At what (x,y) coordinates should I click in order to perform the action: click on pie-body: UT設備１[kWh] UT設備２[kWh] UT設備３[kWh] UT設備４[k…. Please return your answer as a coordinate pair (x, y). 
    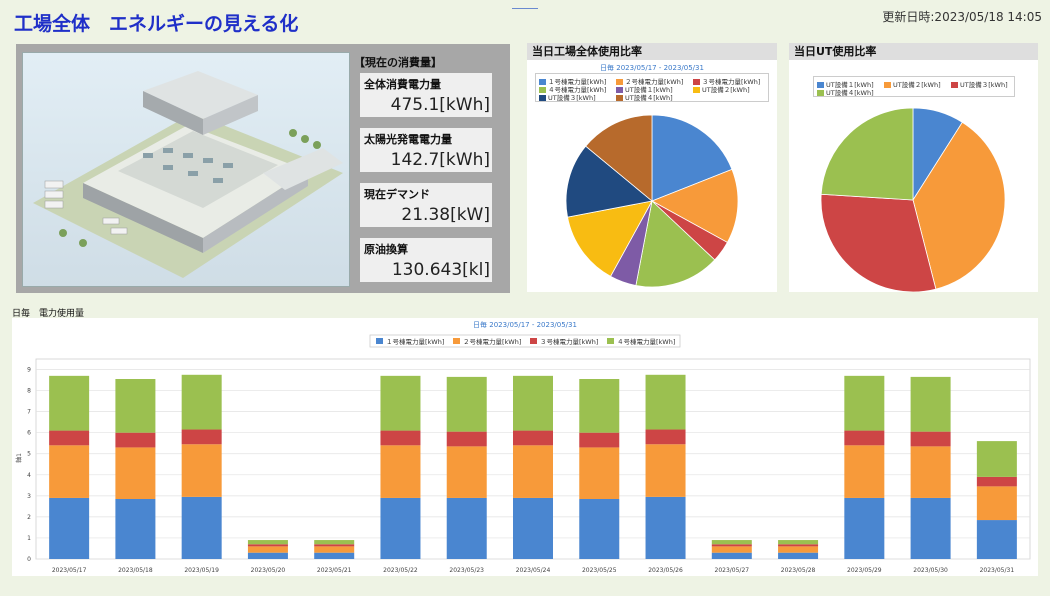
    Looking at the image, I should click on (913, 176).